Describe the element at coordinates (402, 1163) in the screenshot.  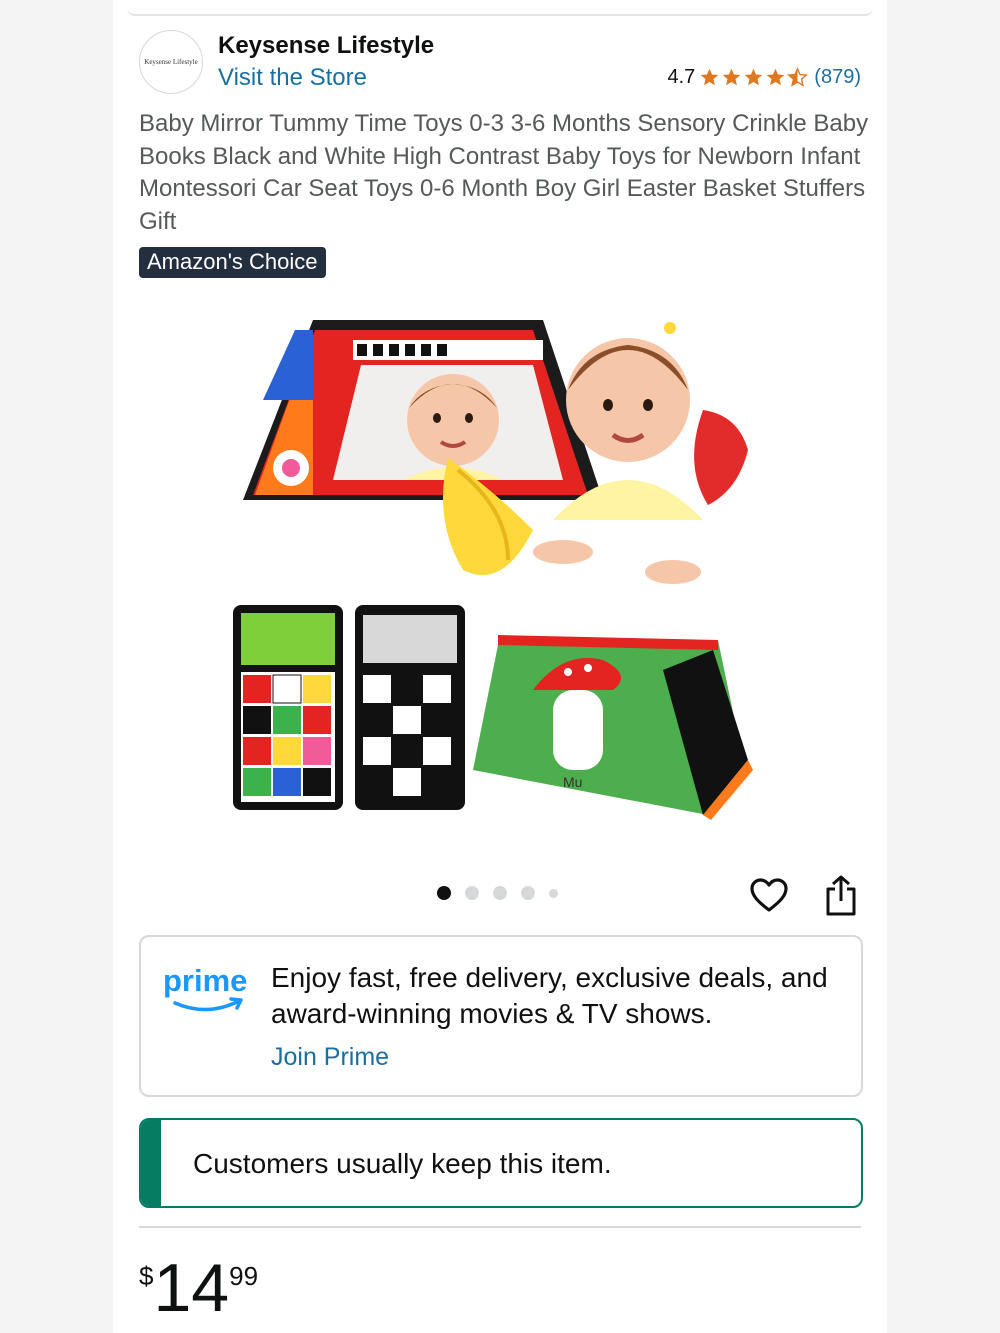
I see `keep-item-text: Customers usually keep this item.` at that location.